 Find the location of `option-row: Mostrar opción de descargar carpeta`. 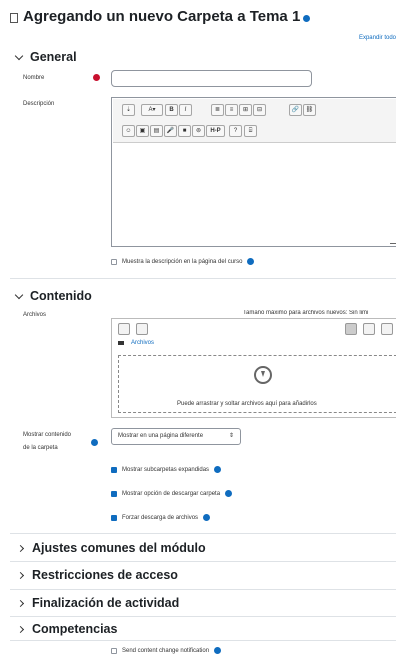

option-row: Mostrar opción de descargar carpeta is located at coordinates (172, 493).